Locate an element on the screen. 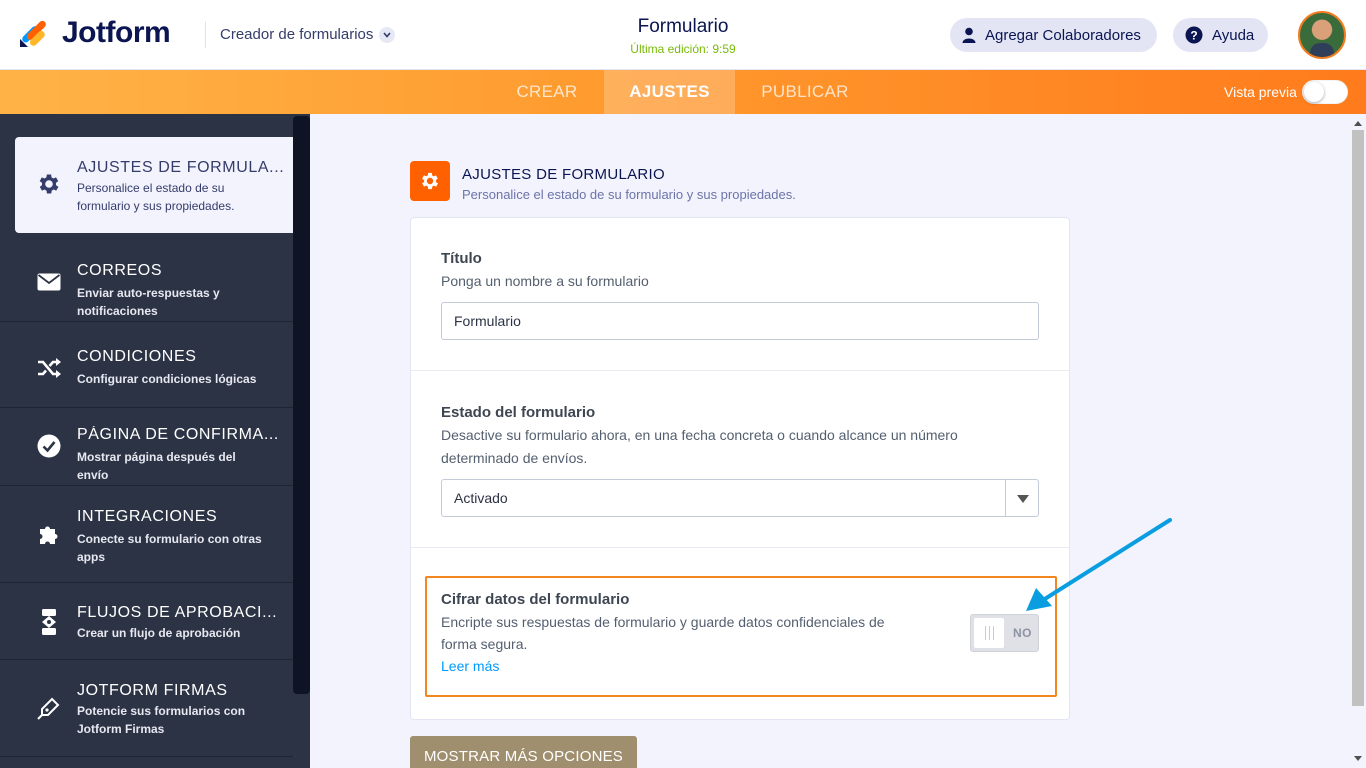  annotation-arrow-icon is located at coordinates (1099, 564).